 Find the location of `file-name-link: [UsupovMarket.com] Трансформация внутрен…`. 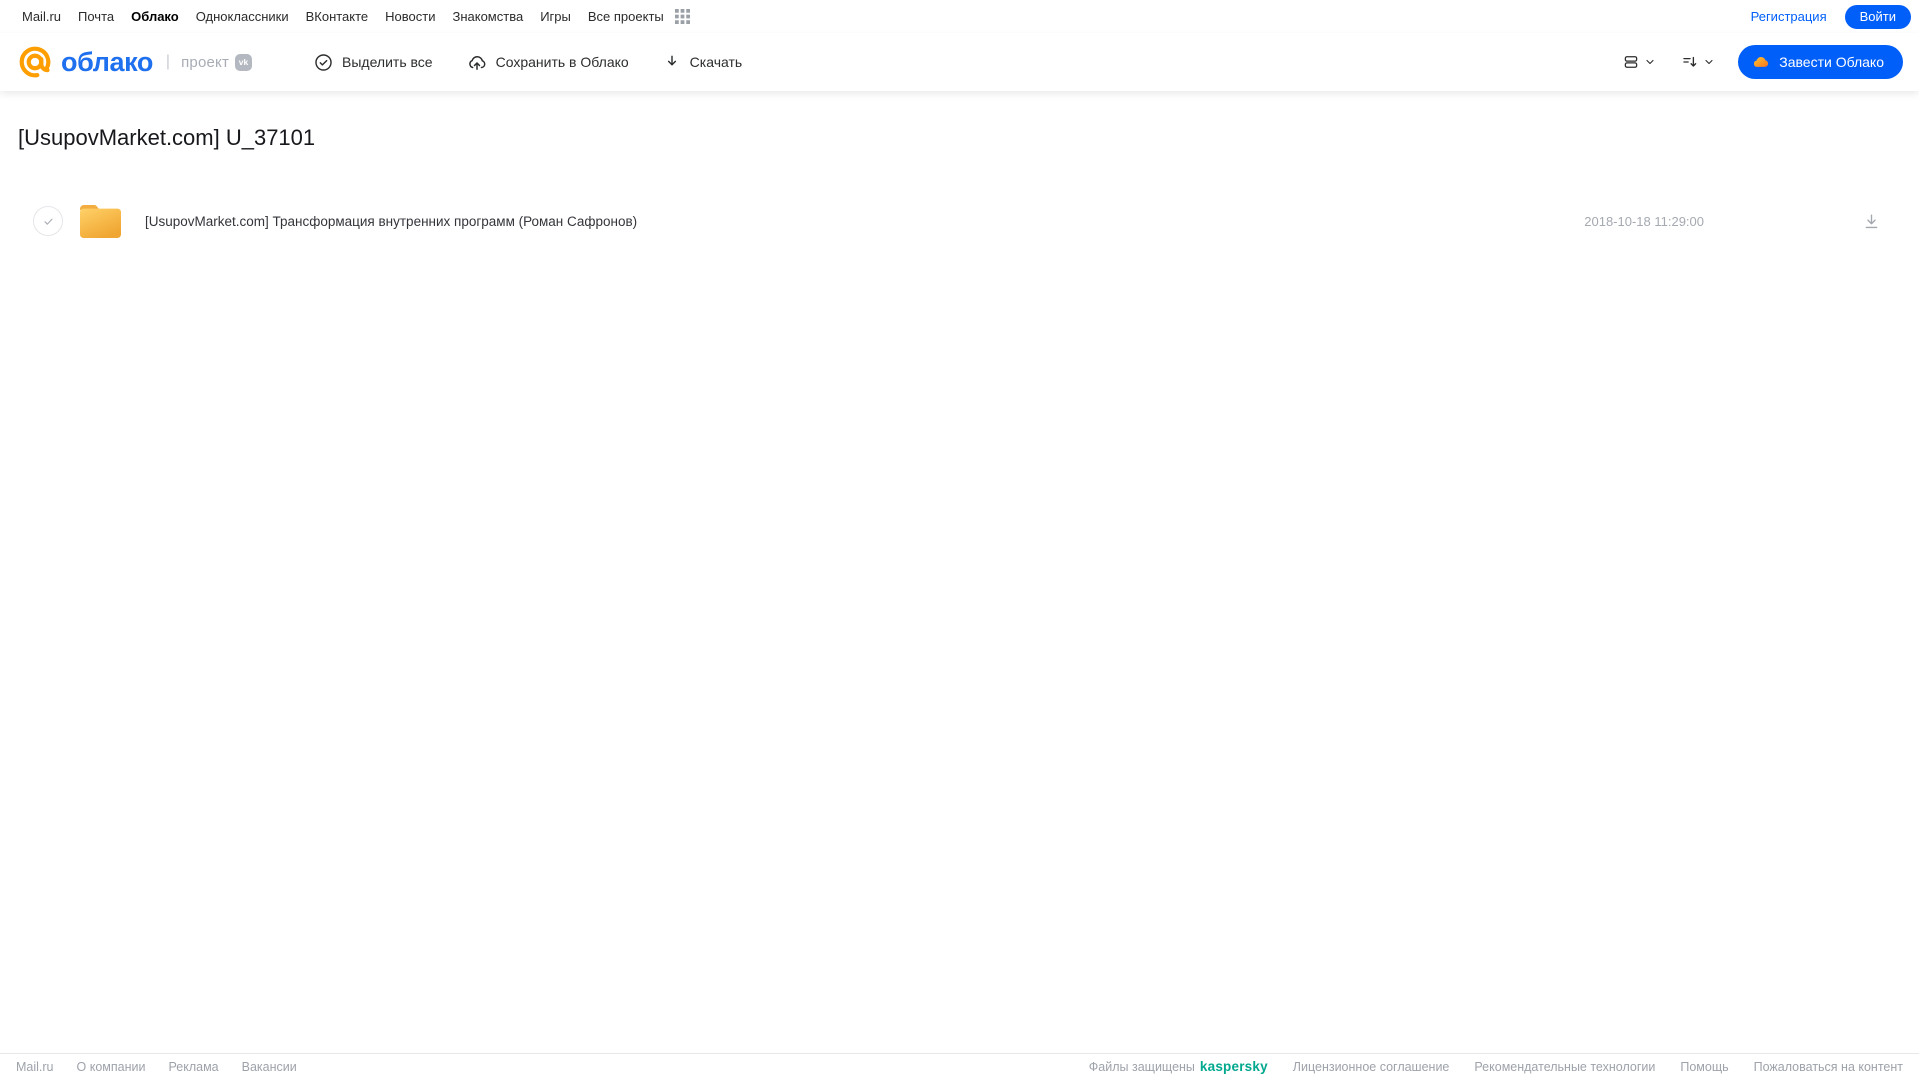

file-name-link: [UsupovMarket.com] Трансформация внутрен… is located at coordinates (391, 221).